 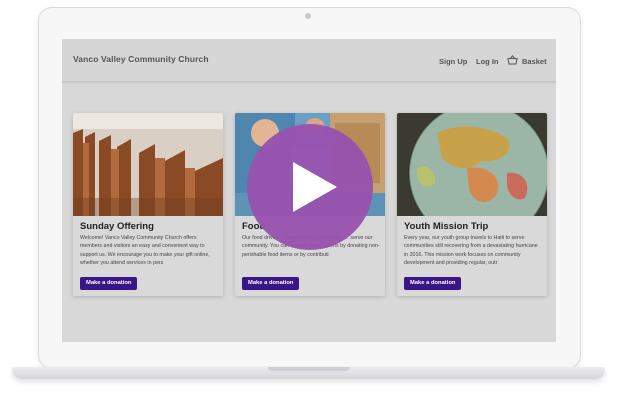 I want to click on card-title: Sunday Offering, so click(x=117, y=226).